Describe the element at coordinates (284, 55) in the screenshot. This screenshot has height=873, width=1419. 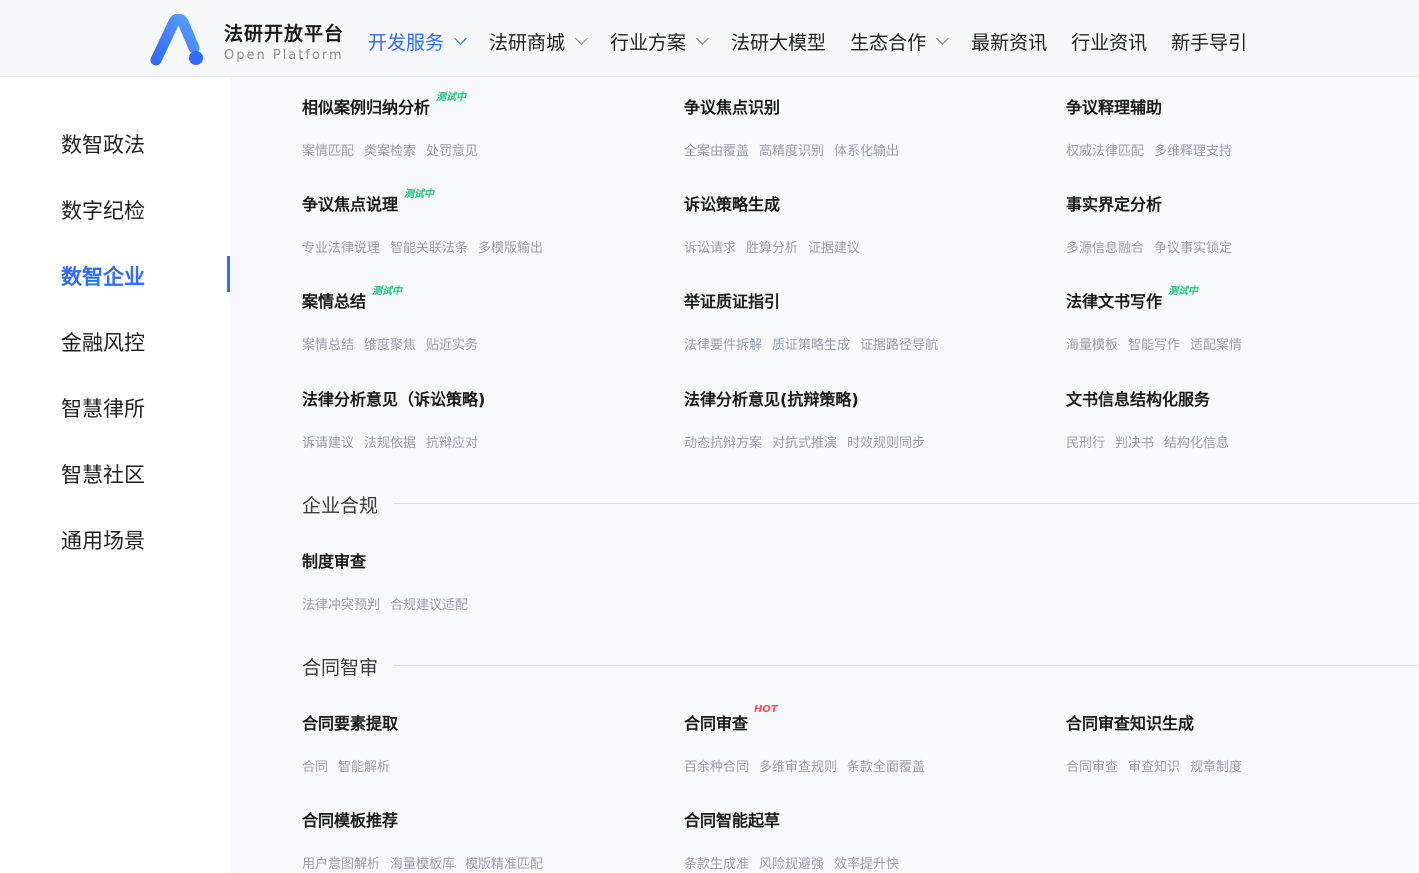
I see `brand-subtitle: Open Platform` at that location.